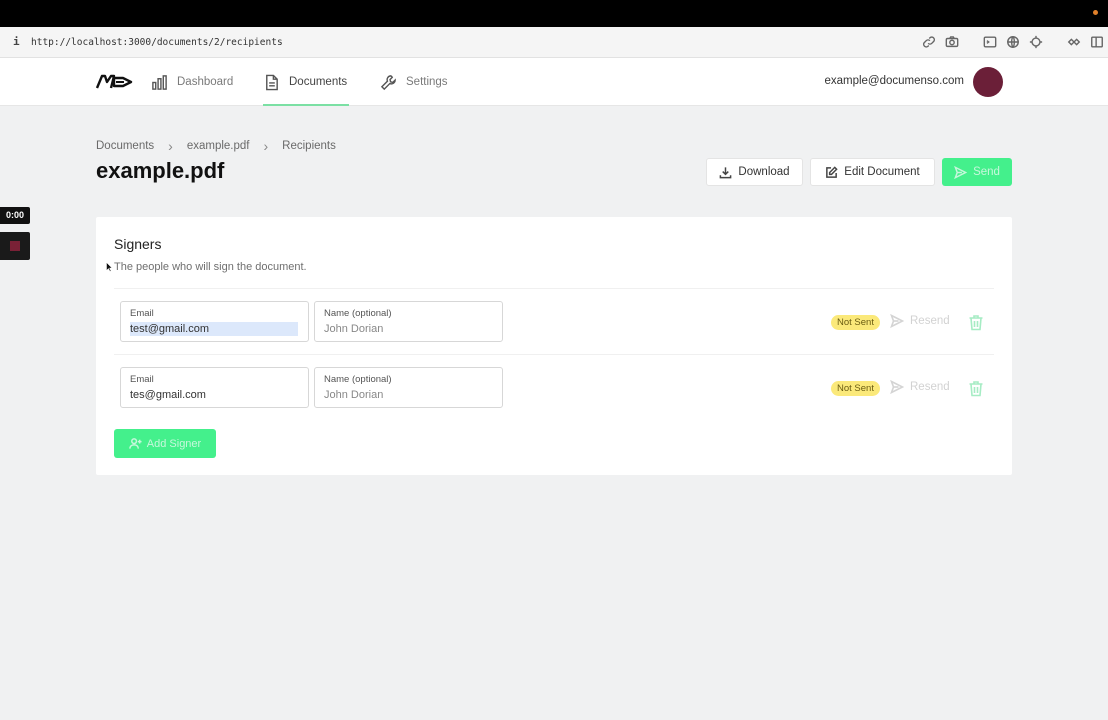 Image resolution: width=1108 pixels, height=720 pixels. What do you see at coordinates (214, 395) in the screenshot?
I see `email-field-value: tes@gmail.com` at bounding box center [214, 395].